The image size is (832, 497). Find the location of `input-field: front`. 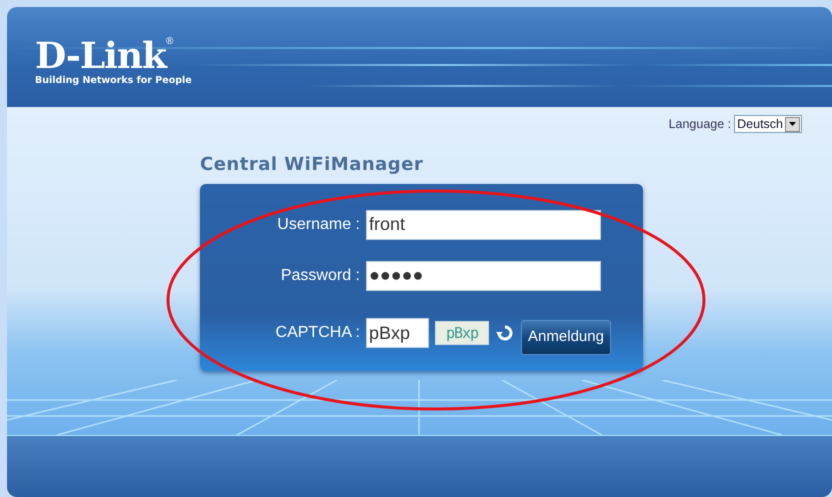

input-field: front is located at coordinates (483, 225).